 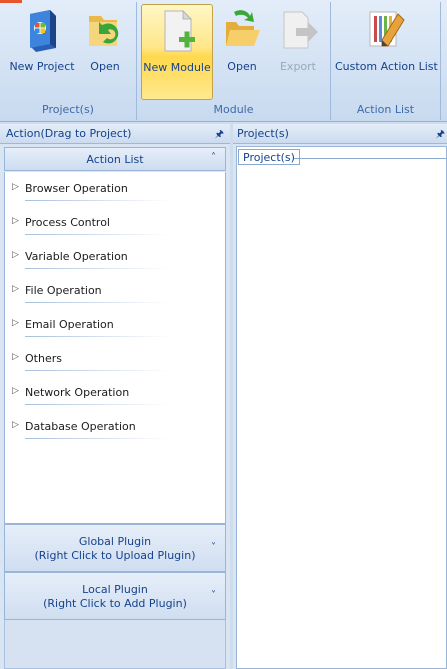 I want to click on list-item-label: Others, so click(x=43, y=358).